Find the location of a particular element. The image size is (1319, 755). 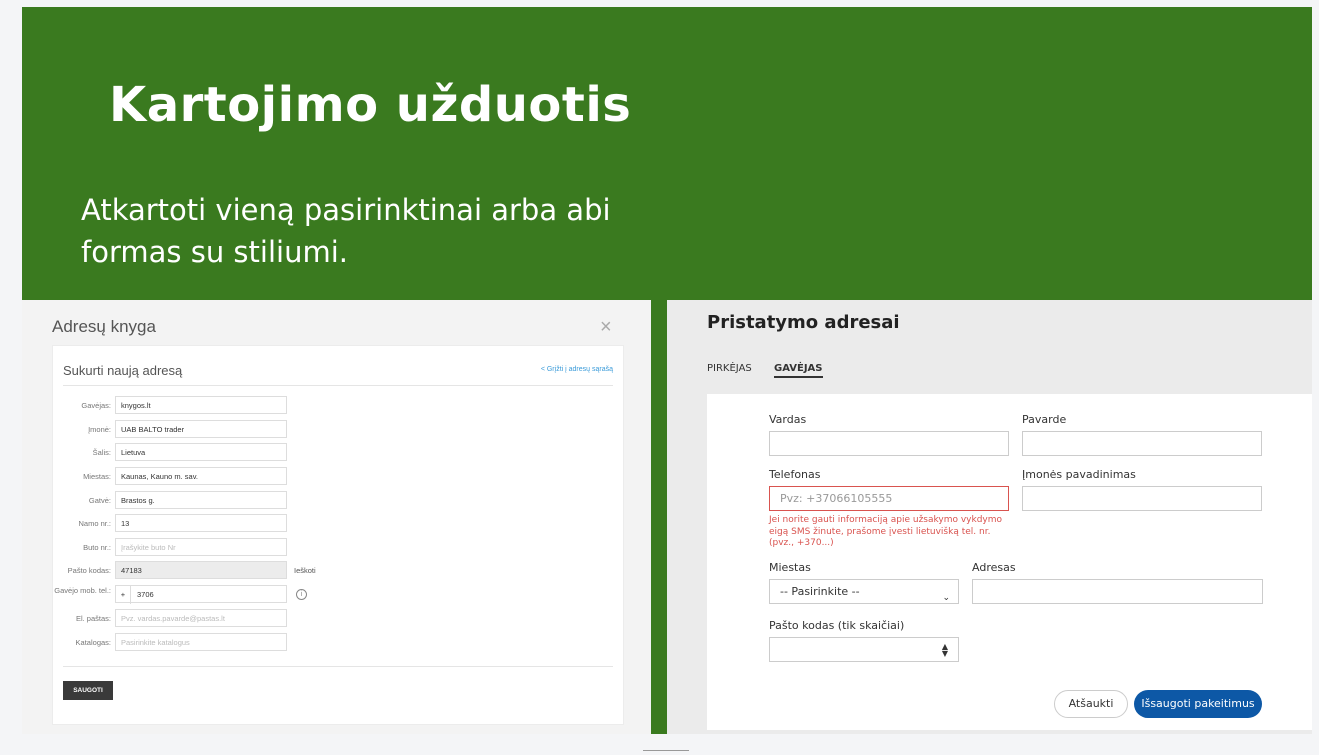

slide-subtitle-line1: Atkartoti vieną pasirinktinai arba abi is located at coordinates (346, 210).